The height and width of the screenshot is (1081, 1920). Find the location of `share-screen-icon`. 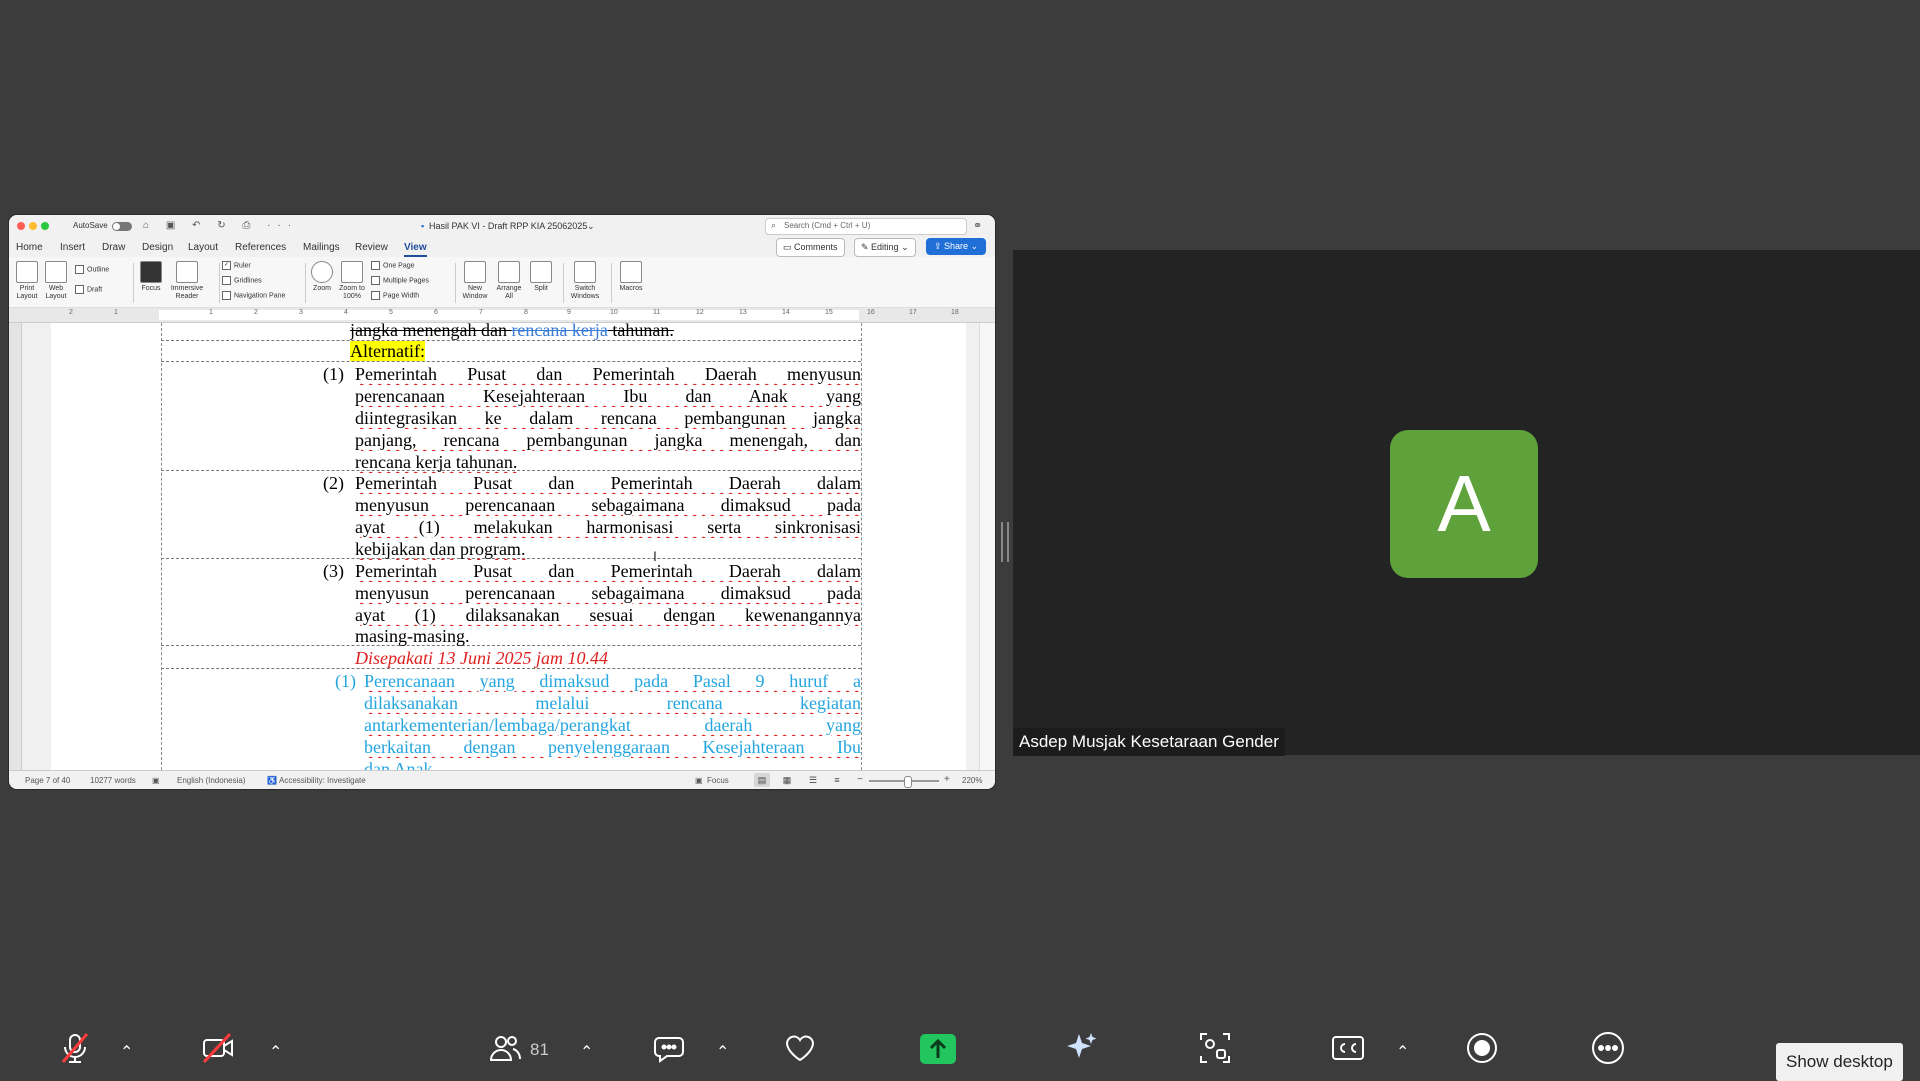

share-screen-icon is located at coordinates (938, 1049).